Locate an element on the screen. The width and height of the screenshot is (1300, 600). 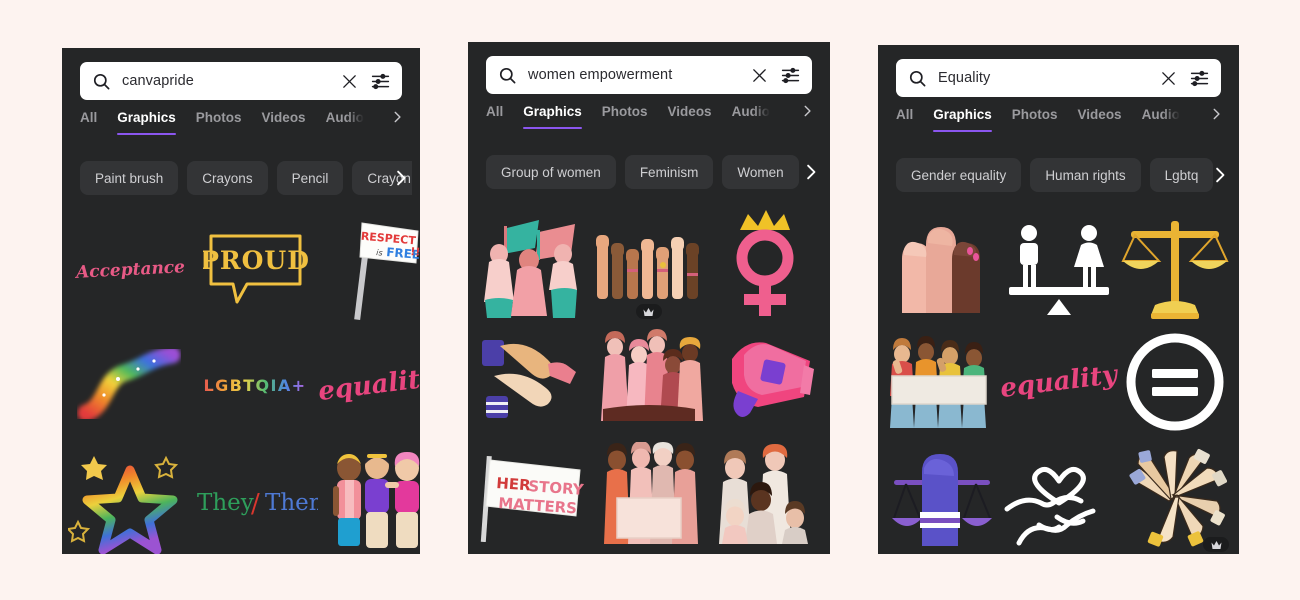
search-bar: Equality is located at coordinates (1058, 78).